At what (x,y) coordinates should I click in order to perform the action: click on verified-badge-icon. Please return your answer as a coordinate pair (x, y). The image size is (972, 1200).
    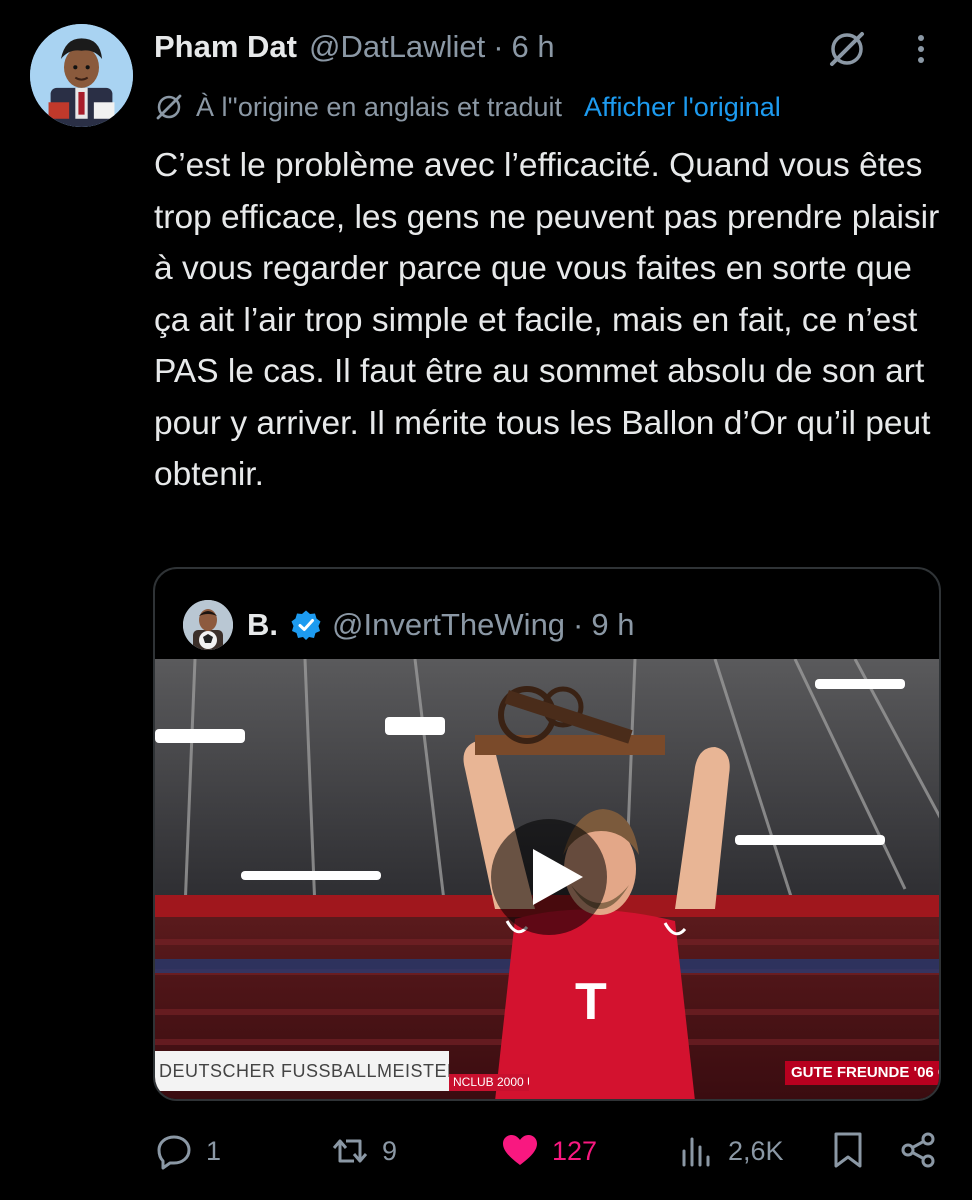
    Looking at the image, I should click on (306, 625).